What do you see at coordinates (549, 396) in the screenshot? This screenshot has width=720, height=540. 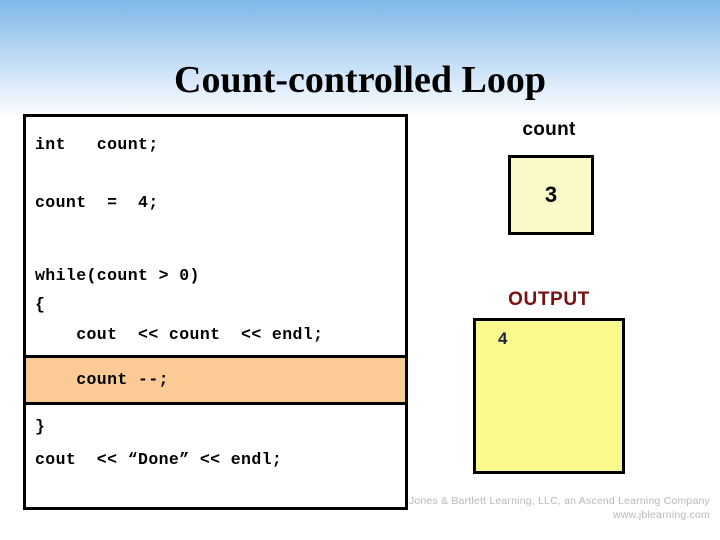 I see `output-box: 4` at bounding box center [549, 396].